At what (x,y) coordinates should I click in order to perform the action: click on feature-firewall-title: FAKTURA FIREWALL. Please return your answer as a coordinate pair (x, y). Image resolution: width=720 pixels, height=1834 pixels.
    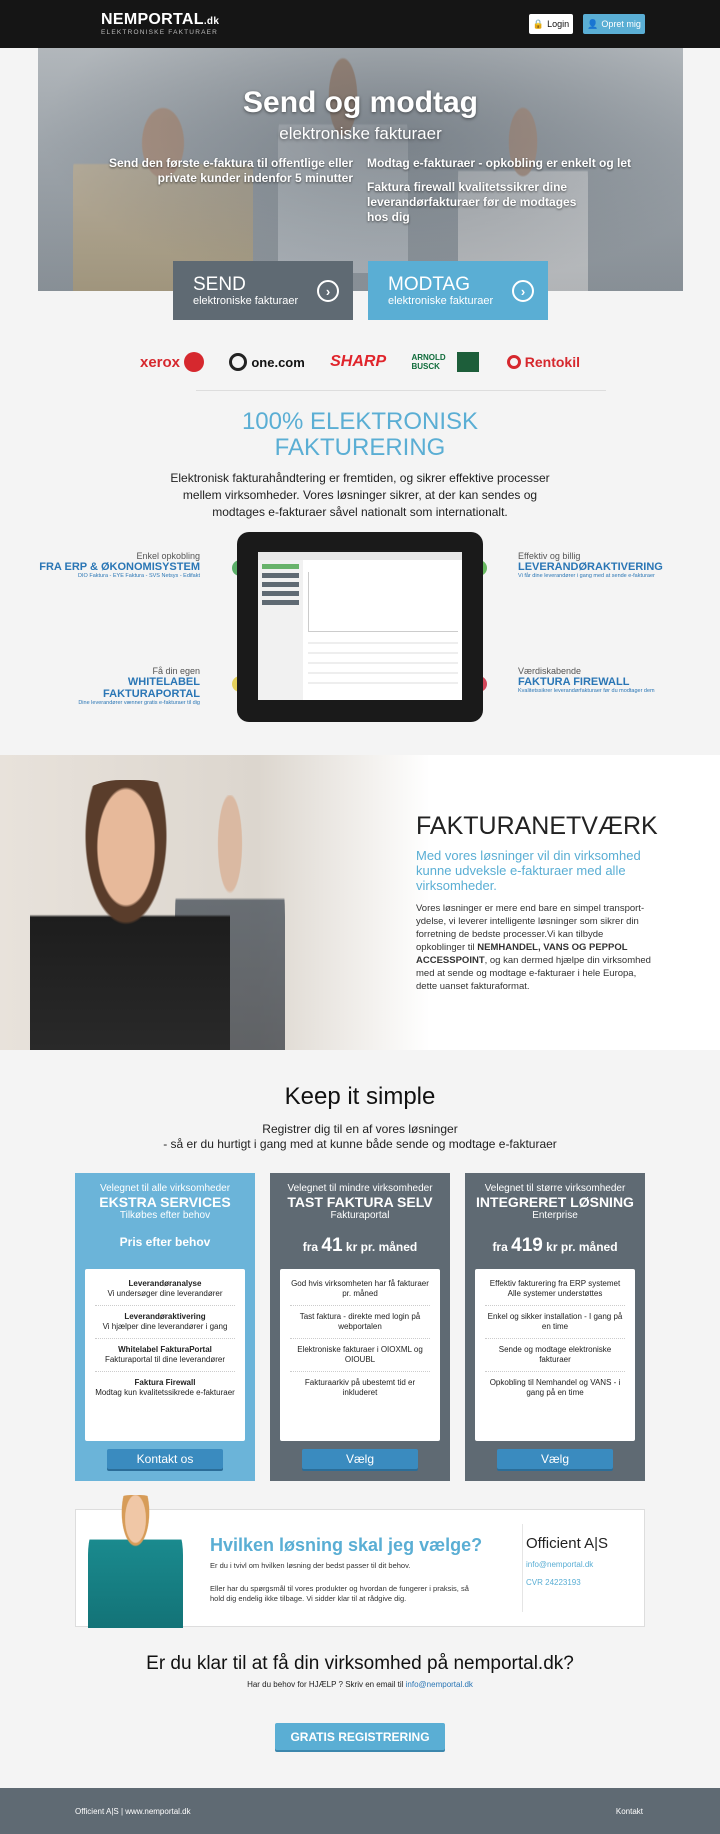
    Looking at the image, I should click on (574, 682).